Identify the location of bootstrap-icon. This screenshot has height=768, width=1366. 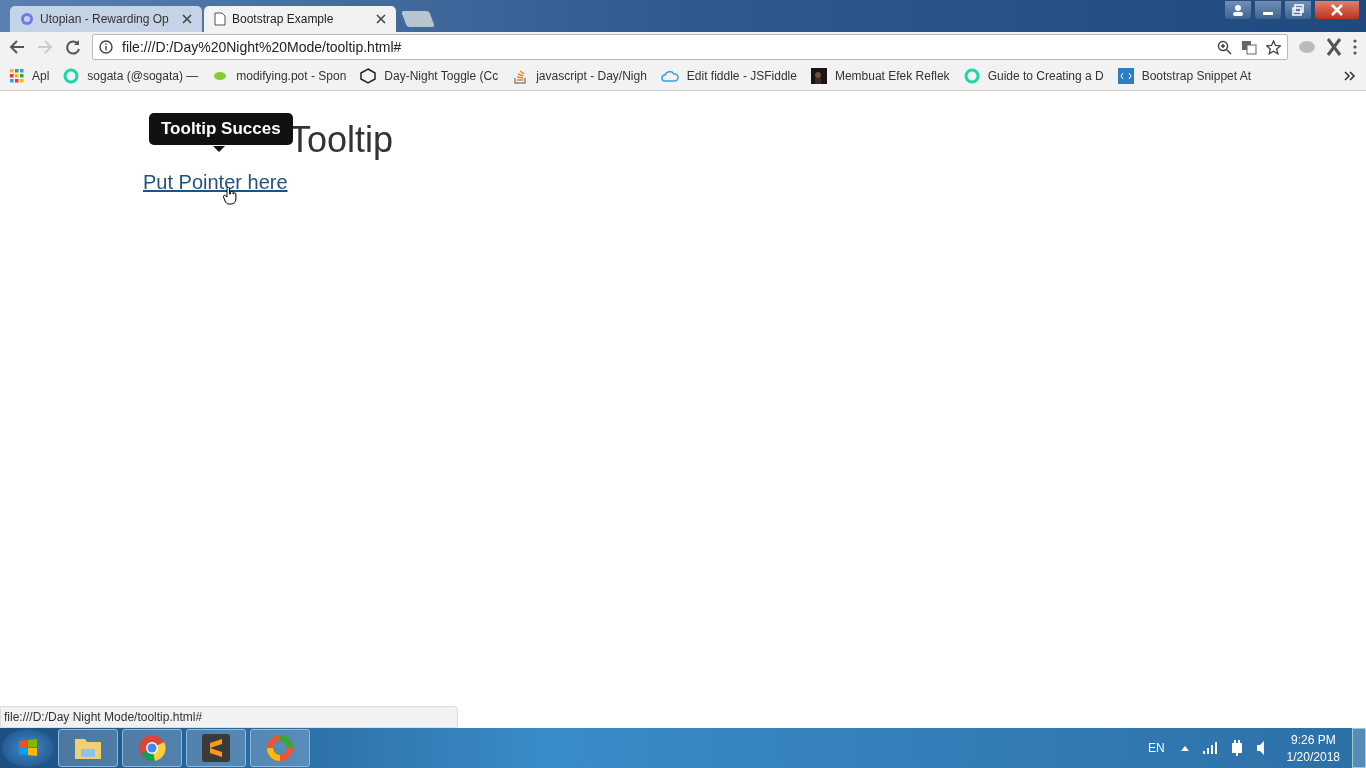
(1125, 76).